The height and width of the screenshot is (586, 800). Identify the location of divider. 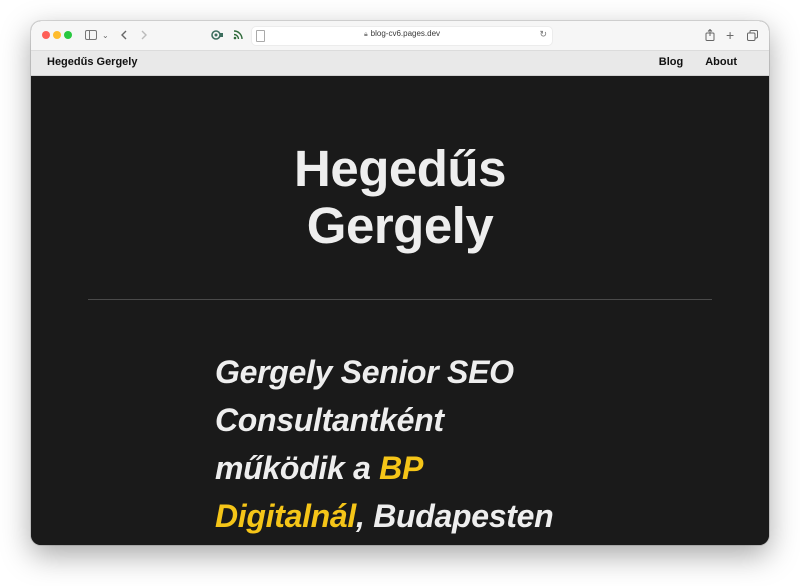
(400, 299).